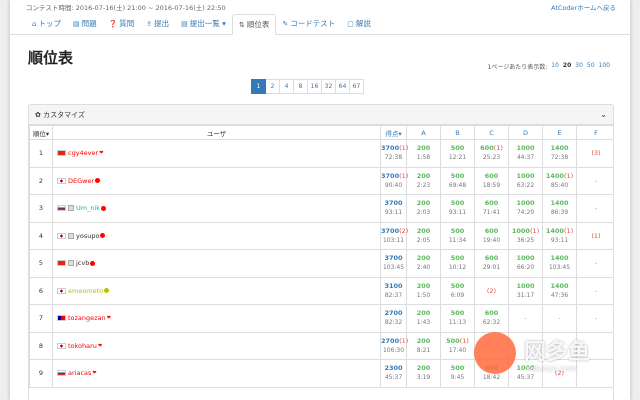 The width and height of the screenshot is (640, 400). Describe the element at coordinates (491, 318) in the screenshot. I see `task-cell-c: 600 62:32` at that location.